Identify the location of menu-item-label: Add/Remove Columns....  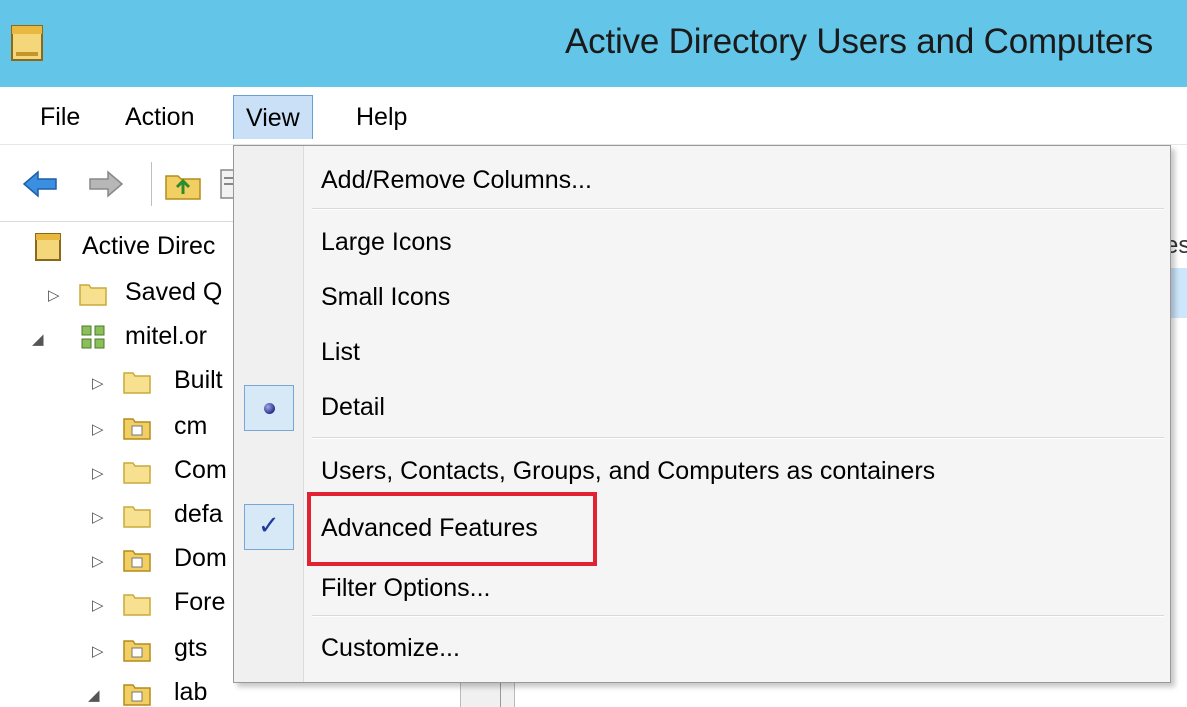
(456, 180).